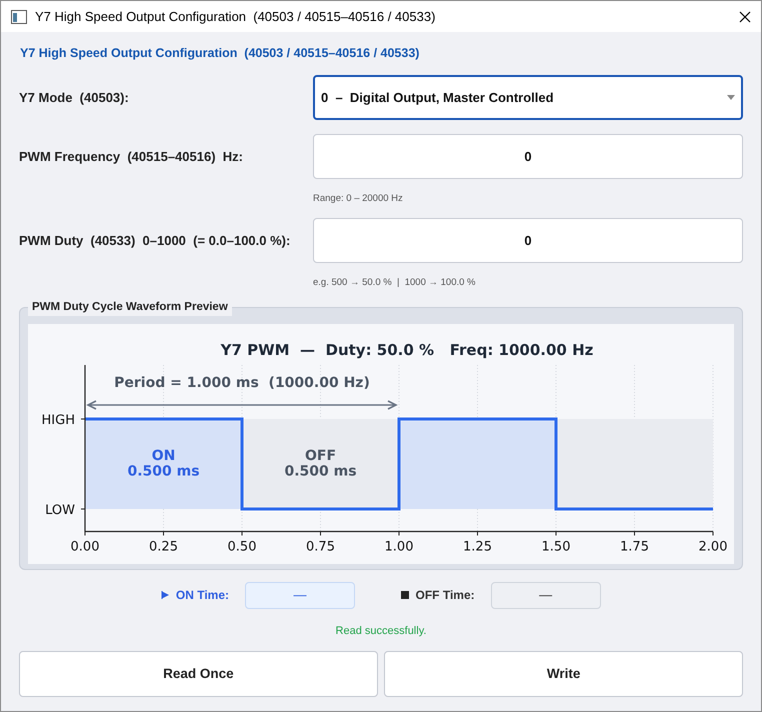 This screenshot has height=712, width=762. Describe the element at coordinates (381, 631) in the screenshot. I see `status-message: Read successfully.` at that location.